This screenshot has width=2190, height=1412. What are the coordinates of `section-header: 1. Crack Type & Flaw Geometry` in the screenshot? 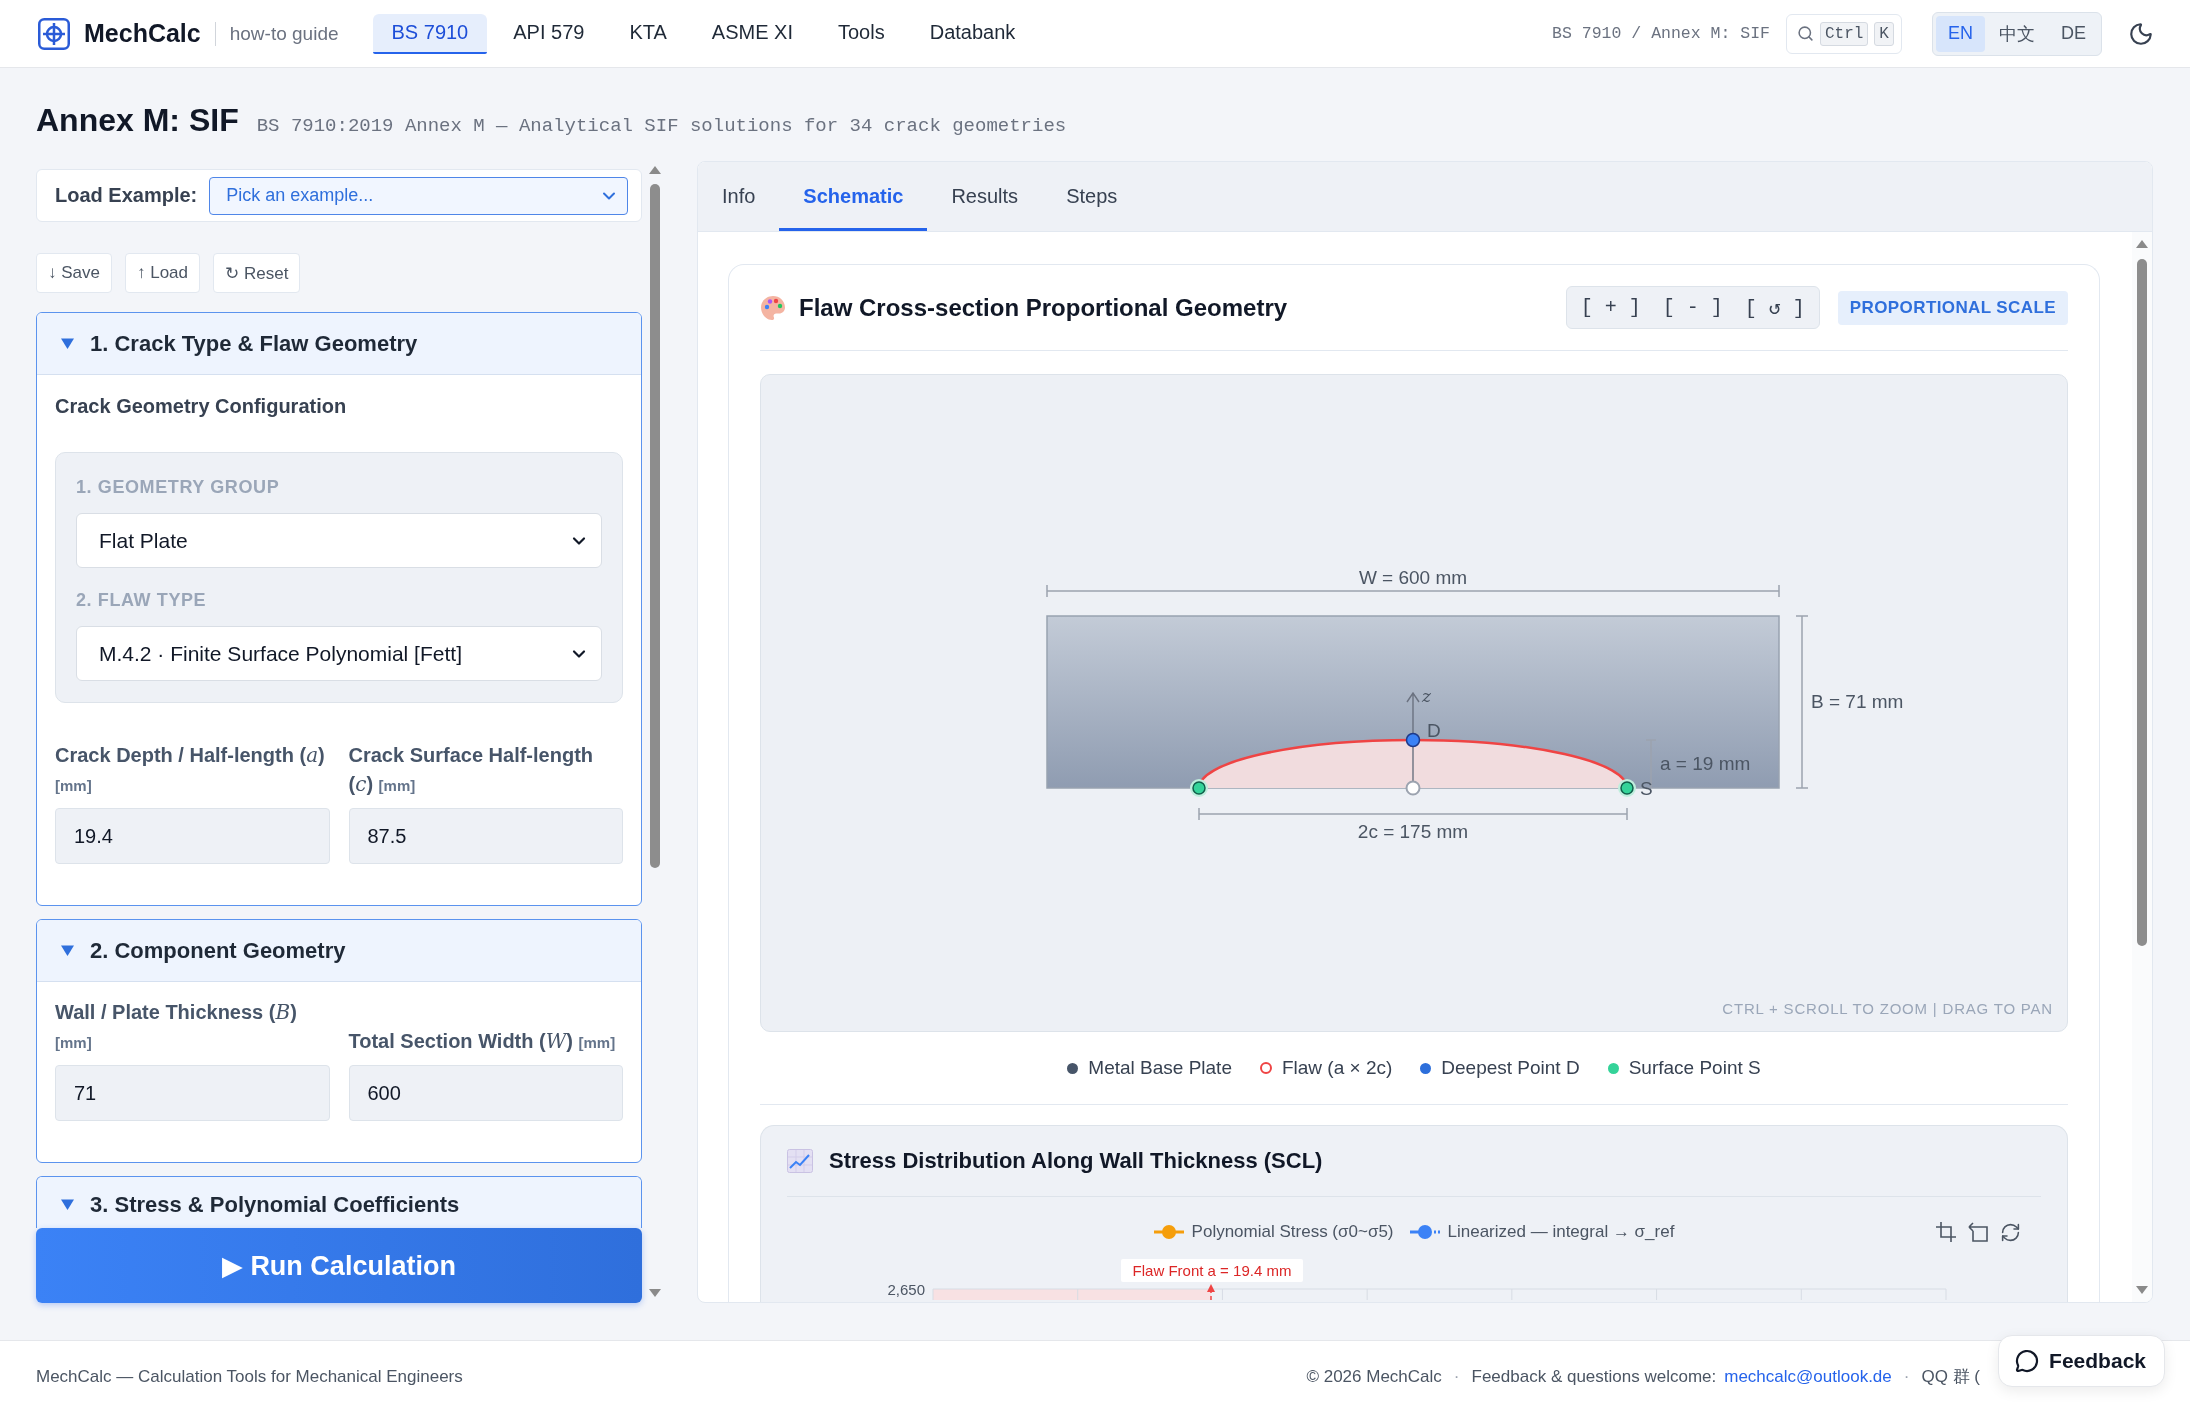 It's located at (339, 344).